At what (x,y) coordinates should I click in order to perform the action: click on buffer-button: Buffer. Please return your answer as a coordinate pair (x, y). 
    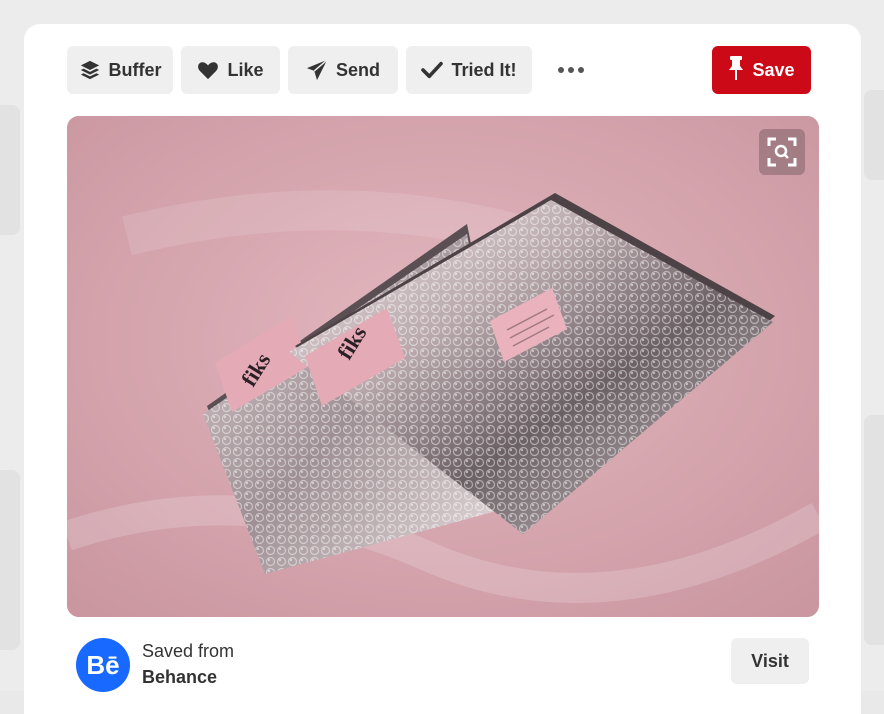
    Looking at the image, I should click on (120, 70).